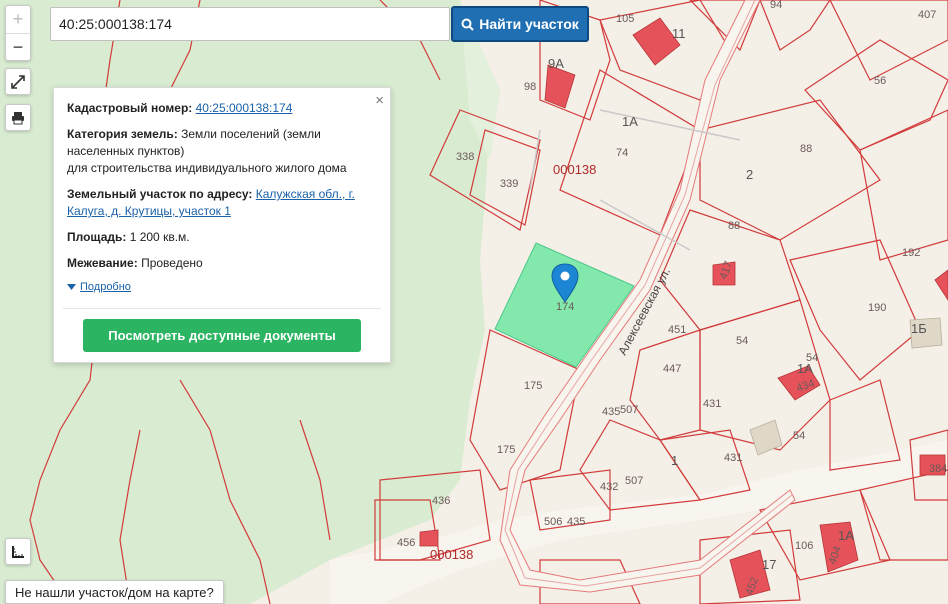  What do you see at coordinates (441, 501) in the screenshot?
I see `label-436: 436` at bounding box center [441, 501].